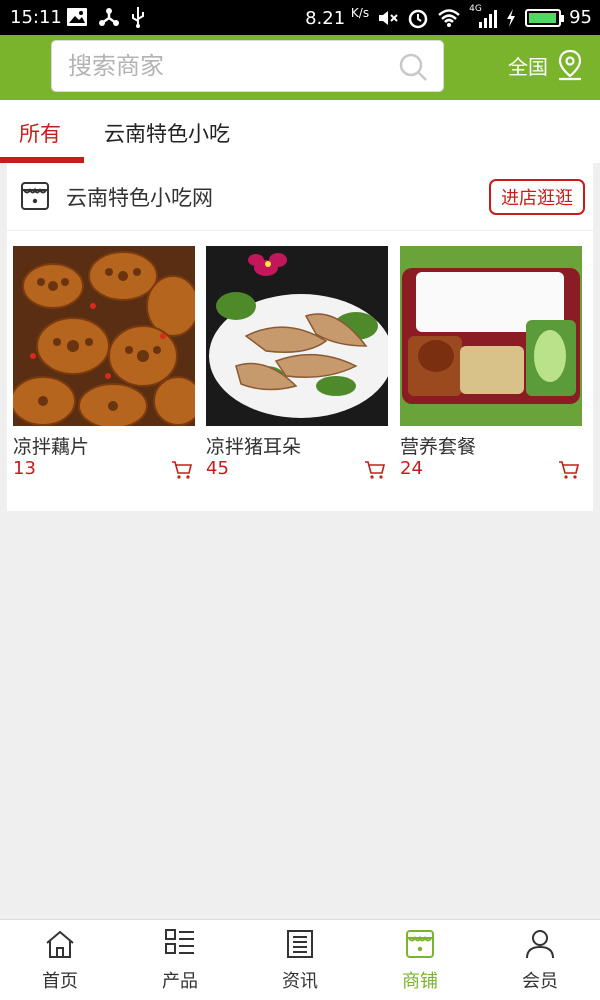  What do you see at coordinates (180, 960) in the screenshot?
I see `nav-products: 产品` at bounding box center [180, 960].